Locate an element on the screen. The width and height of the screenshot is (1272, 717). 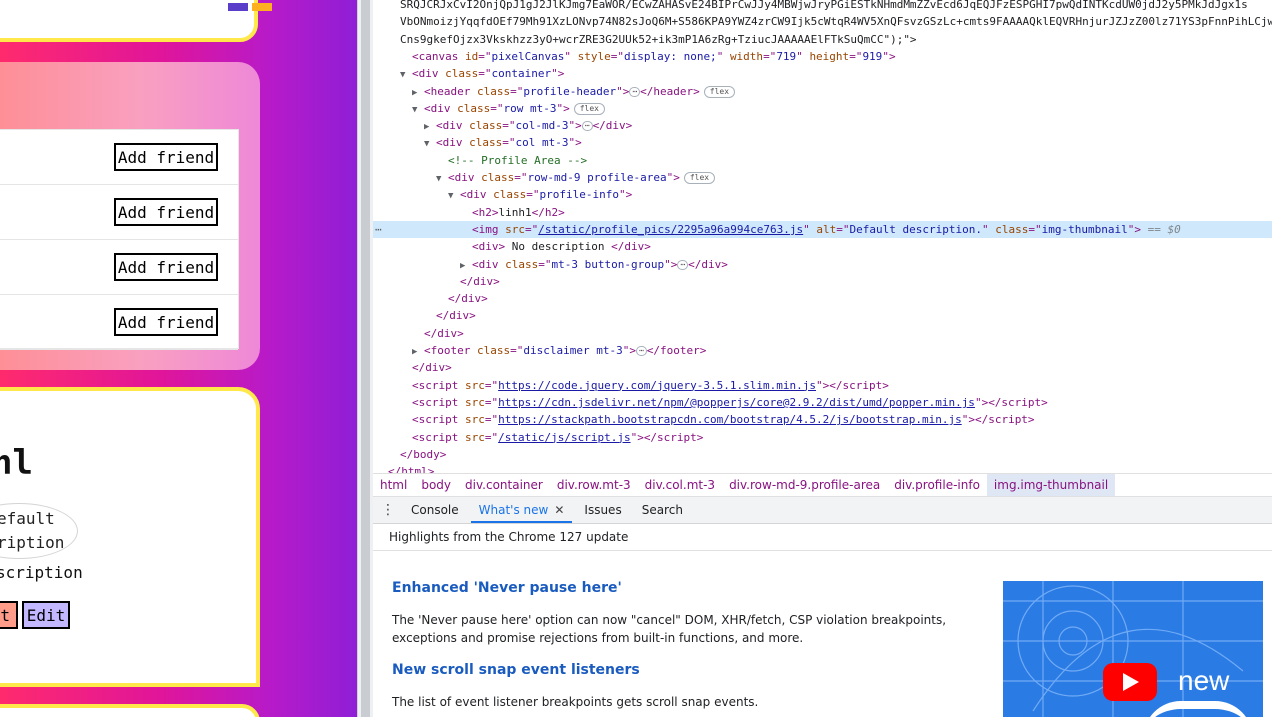
splitter-grip is located at coordinates (365, 358).